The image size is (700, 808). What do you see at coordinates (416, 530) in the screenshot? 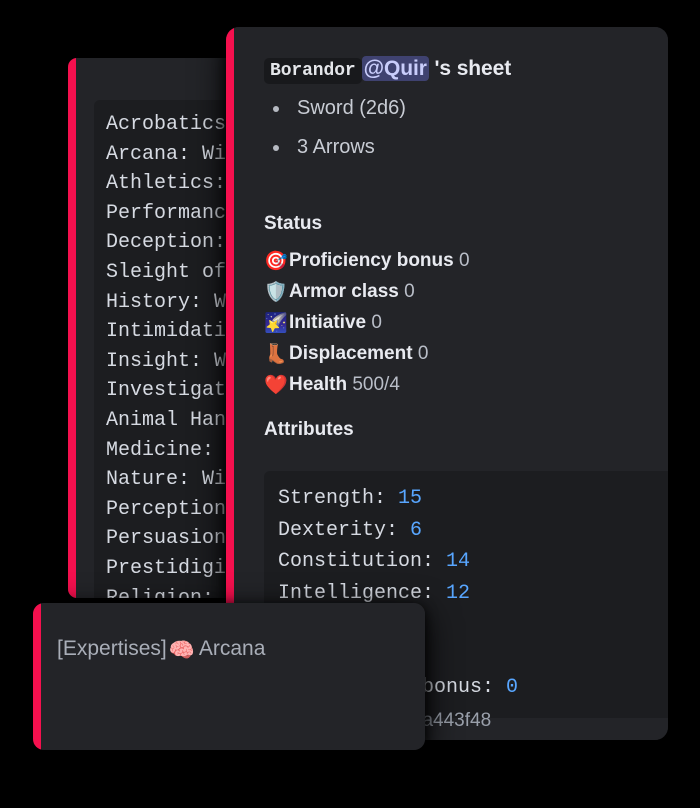
I see `attribute-value: 6` at bounding box center [416, 530].